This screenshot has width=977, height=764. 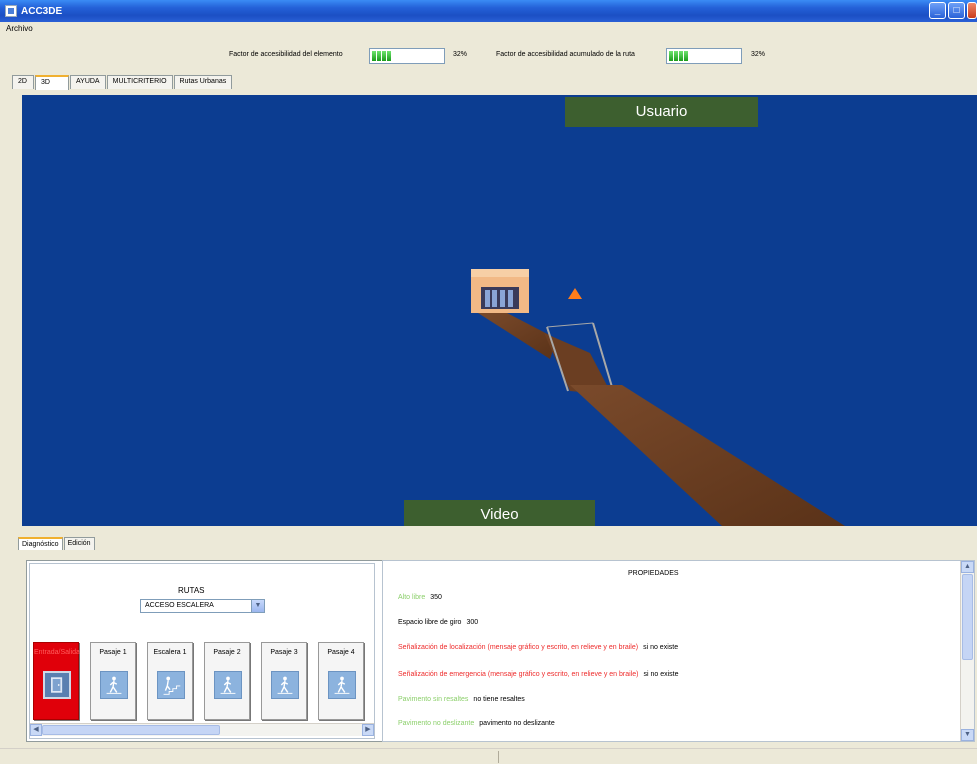 I want to click on window-title: ACC3DE, so click(x=42, y=11).